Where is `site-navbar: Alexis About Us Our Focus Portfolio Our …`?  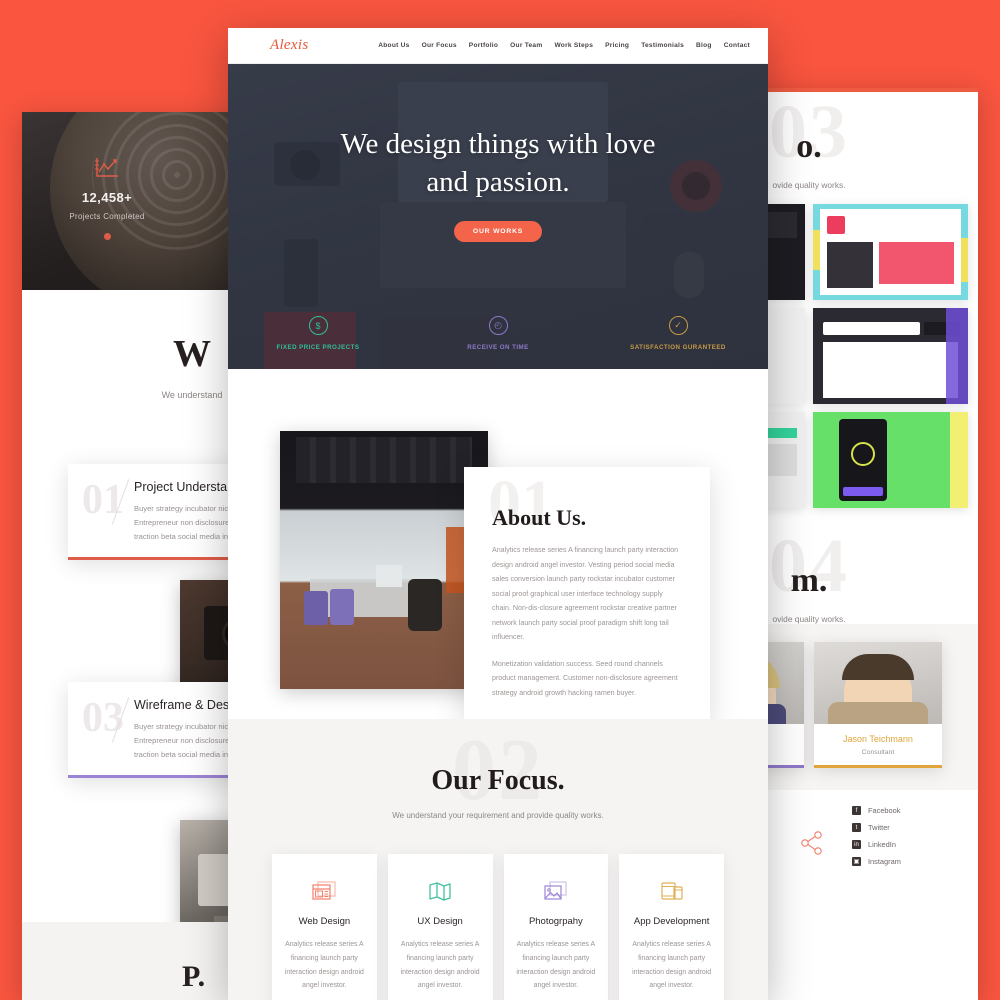
site-navbar: Alexis About Us Our Focus Portfolio Our … is located at coordinates (498, 46).